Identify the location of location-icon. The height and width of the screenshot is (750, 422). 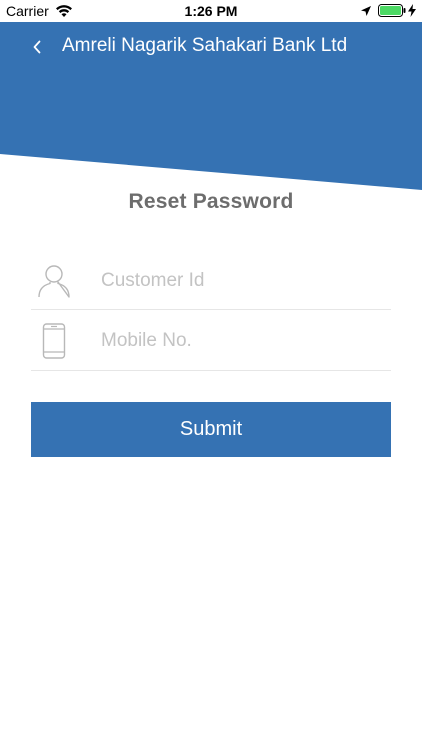
(366, 10).